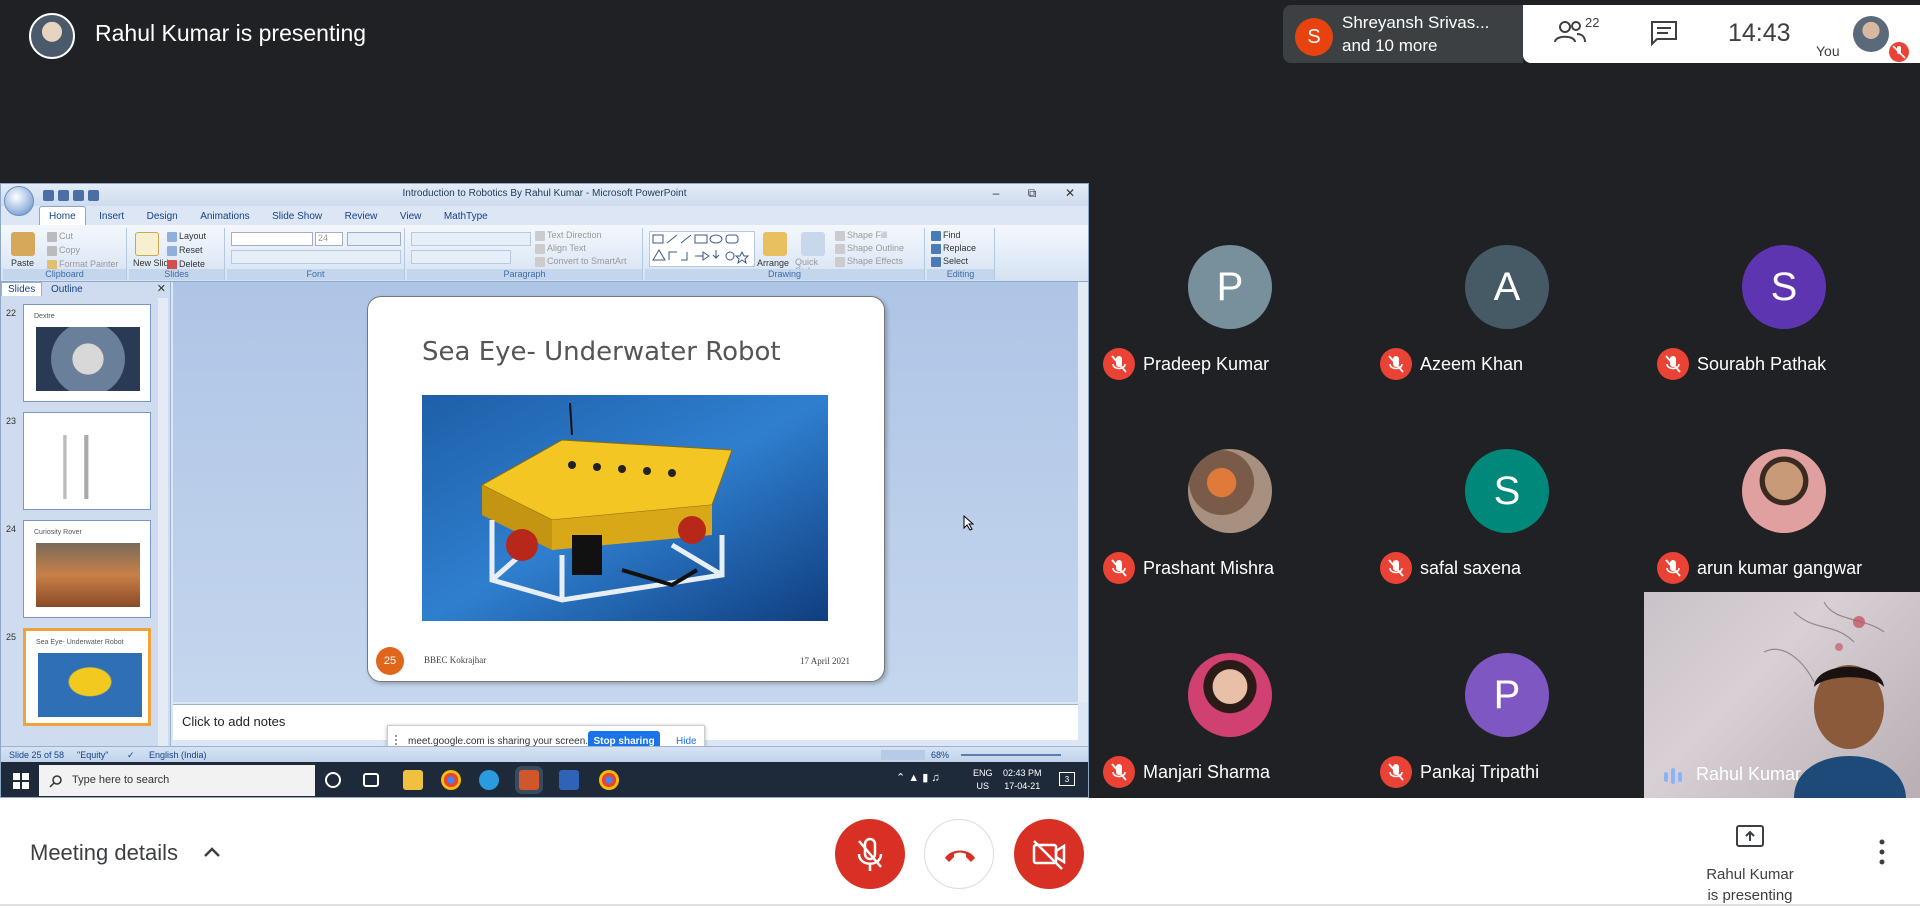  What do you see at coordinates (1882, 852) in the screenshot?
I see `more-options-icon` at bounding box center [1882, 852].